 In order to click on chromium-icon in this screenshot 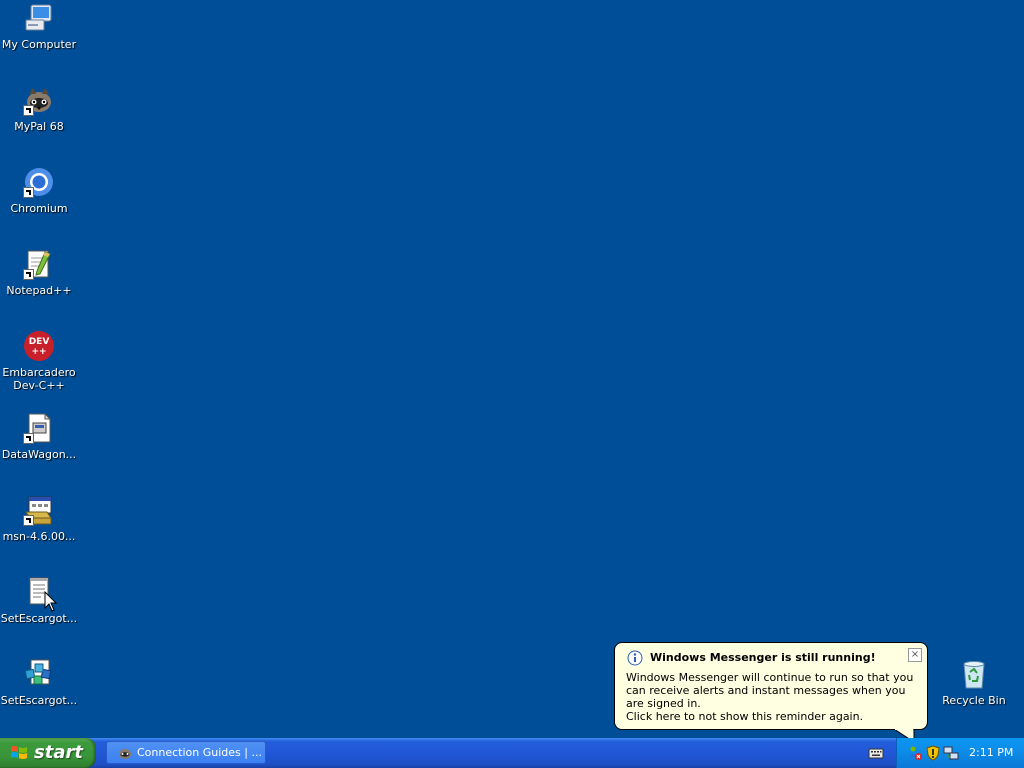, I will do `click(39, 182)`.